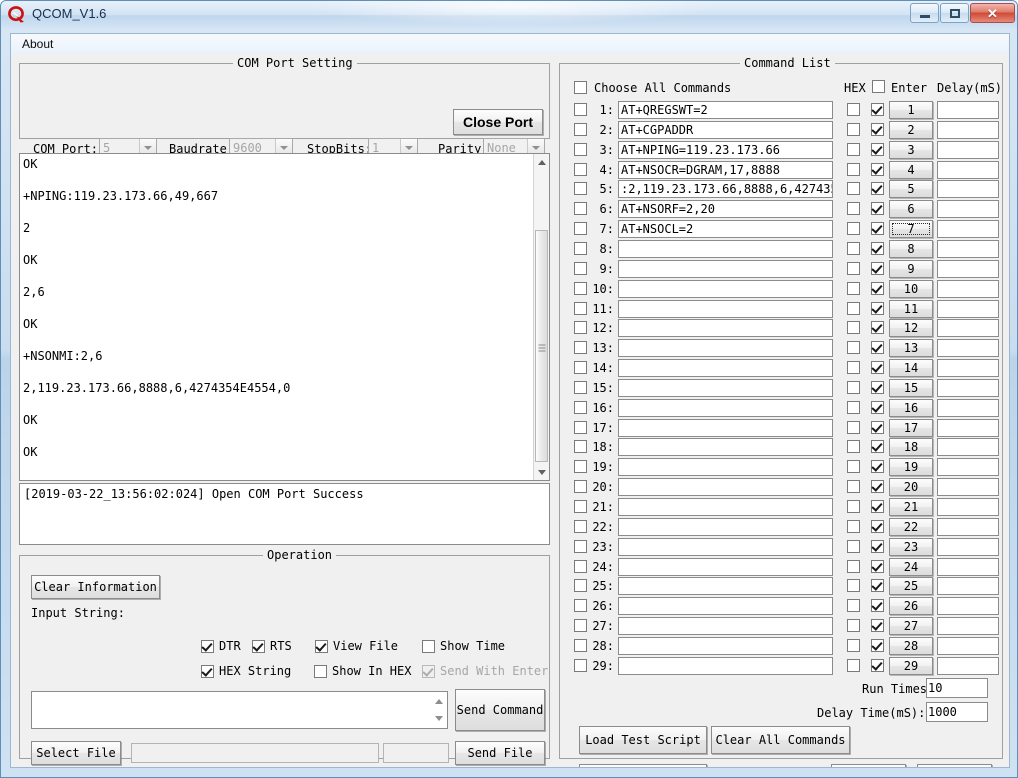 This screenshot has height=778, width=1018. Describe the element at coordinates (498, 122) in the screenshot. I see `close-port-button: Close Port` at that location.